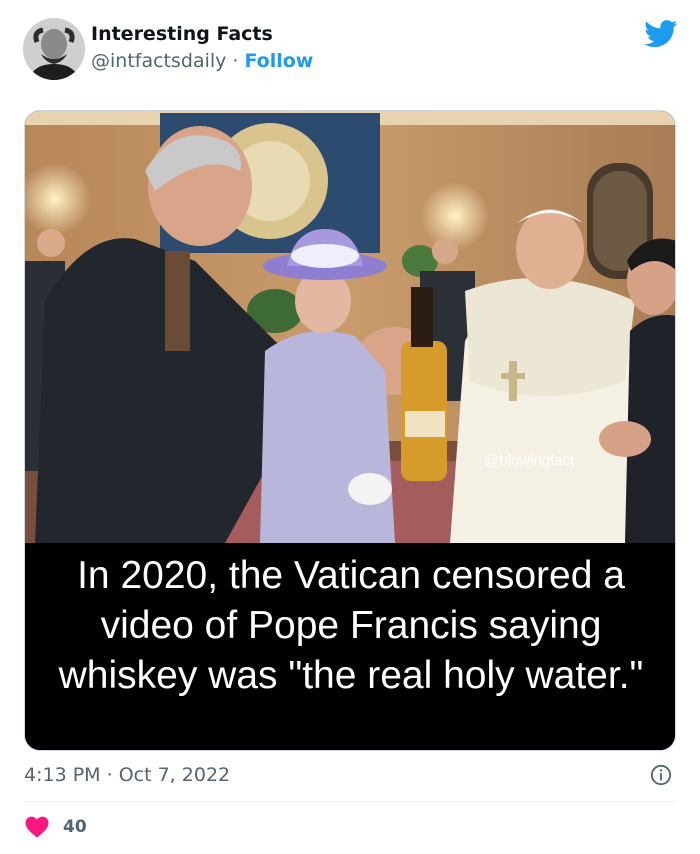 The width and height of the screenshot is (700, 854). What do you see at coordinates (158, 61) in the screenshot?
I see `author-handle: @intfactsdaily` at bounding box center [158, 61].